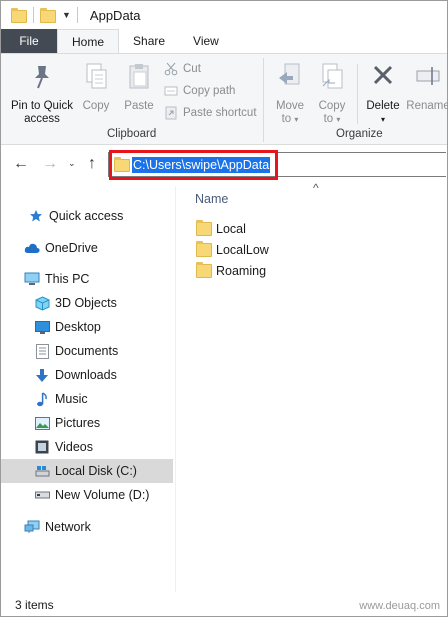 The image size is (448, 617). What do you see at coordinates (21, 164) in the screenshot?
I see `back-arrow-icon: ←` at bounding box center [21, 164].